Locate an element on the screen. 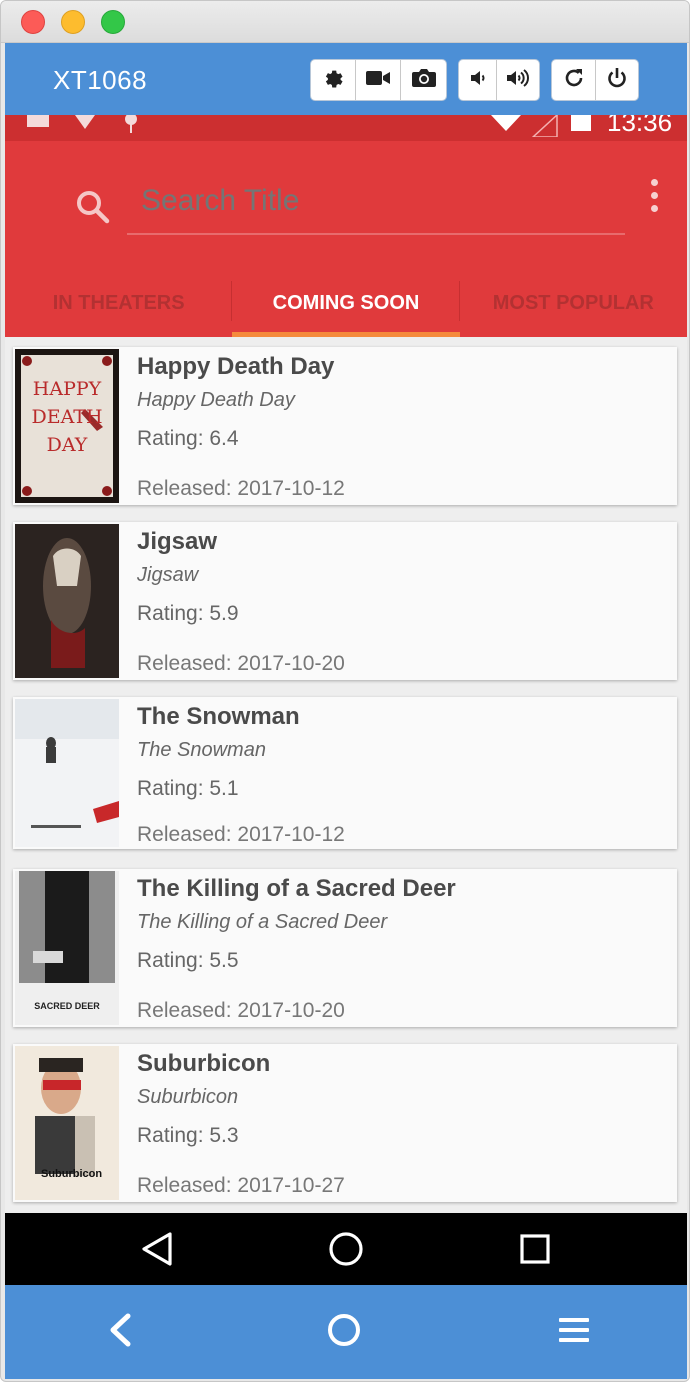 Image resolution: width=690 pixels, height=1382 pixels. volume-button-group is located at coordinates (499, 80).